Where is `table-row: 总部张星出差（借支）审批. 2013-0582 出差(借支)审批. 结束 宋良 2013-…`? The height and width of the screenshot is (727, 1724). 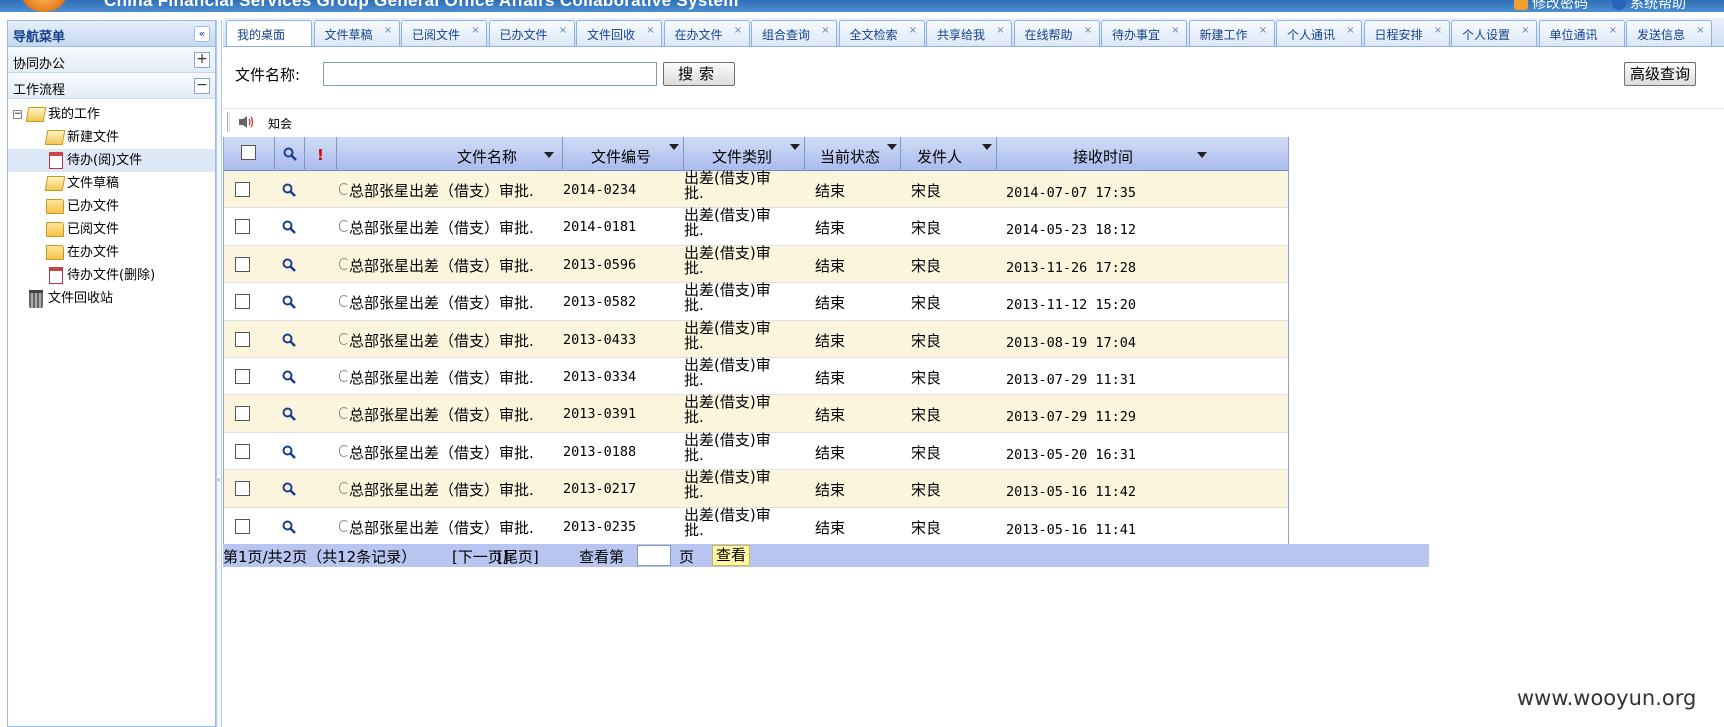 table-row: 总部张星出差（借支）审批. 2013-0582 出差(借支)审批. 结束 宋良 2013-… is located at coordinates (756, 302).